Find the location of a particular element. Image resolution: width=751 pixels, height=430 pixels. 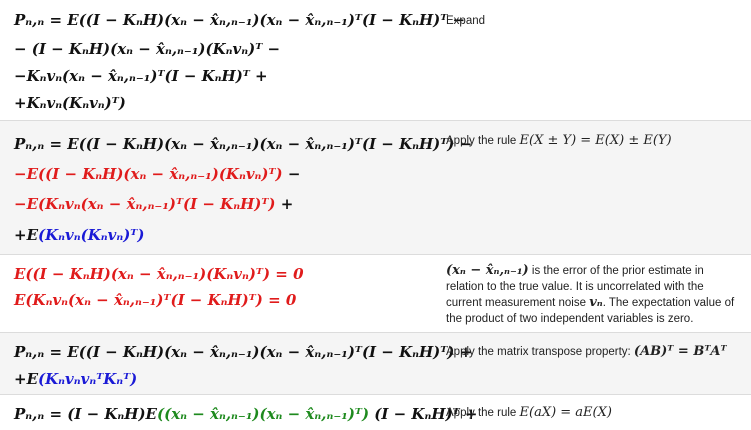

highlighted-term: ((I − KₙH)(xₙ − x̂ₙ,ₙ₋₁)(Kₙvₙ)ᵀ) is located at coordinates (160, 174).